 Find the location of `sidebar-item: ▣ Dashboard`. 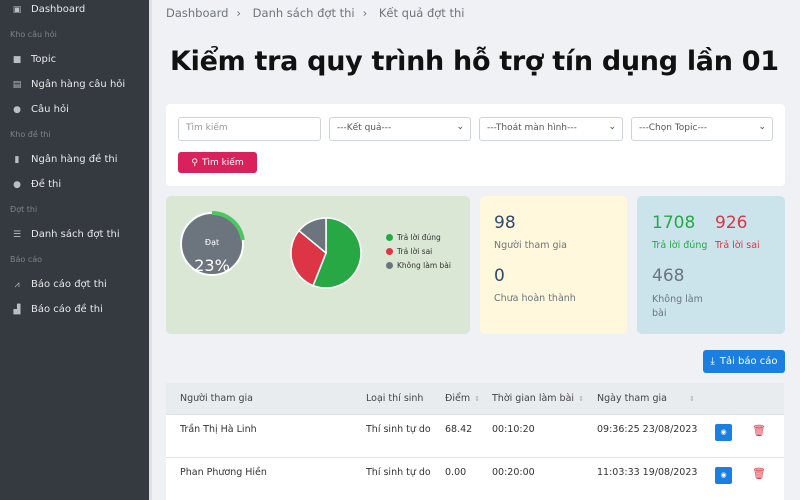

sidebar-item: ▣ Dashboard is located at coordinates (74, 11).